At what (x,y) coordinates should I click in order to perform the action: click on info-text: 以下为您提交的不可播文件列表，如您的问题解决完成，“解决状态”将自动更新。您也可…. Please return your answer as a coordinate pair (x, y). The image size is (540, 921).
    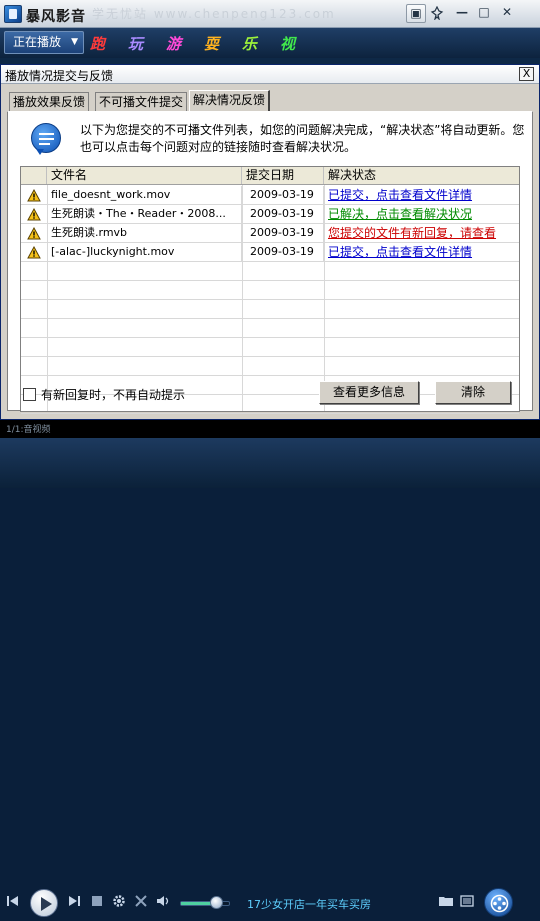
    Looking at the image, I should click on (302, 138).